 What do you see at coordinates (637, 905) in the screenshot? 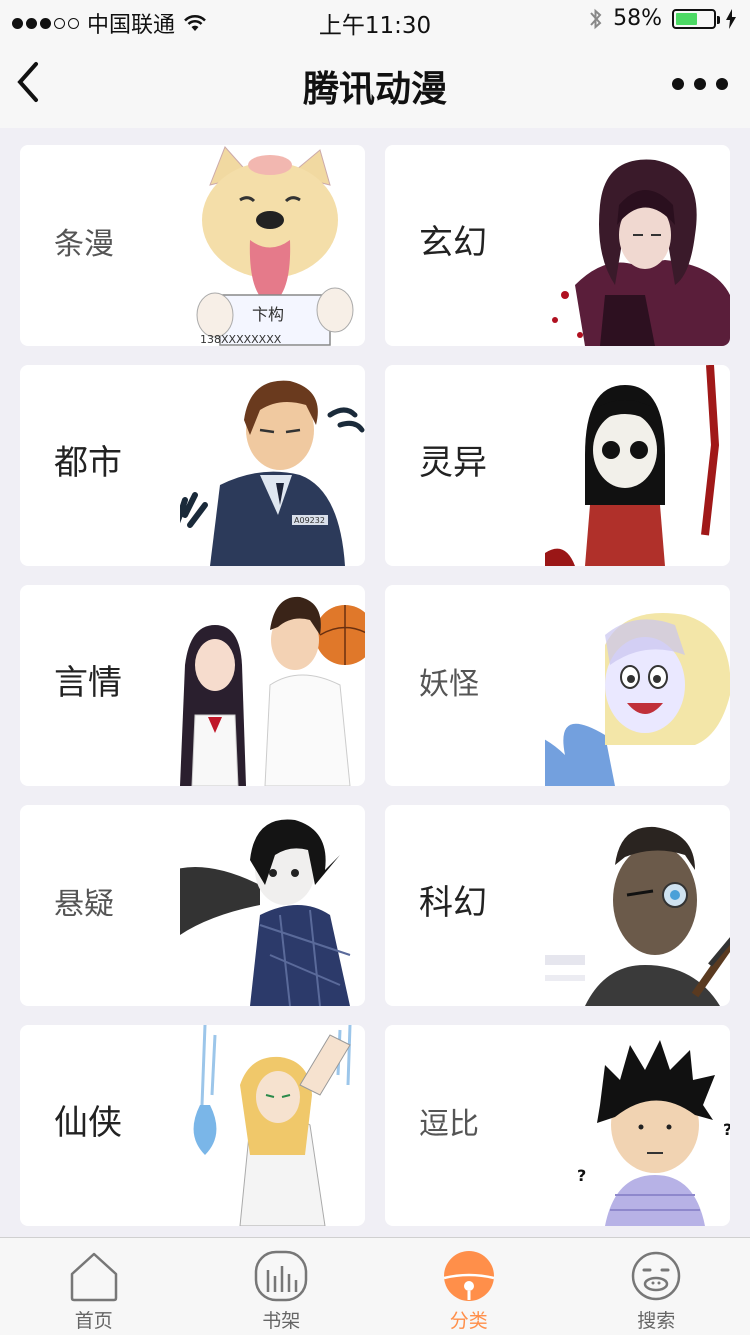
I see `cyborg-soldier-illustration` at bounding box center [637, 905].